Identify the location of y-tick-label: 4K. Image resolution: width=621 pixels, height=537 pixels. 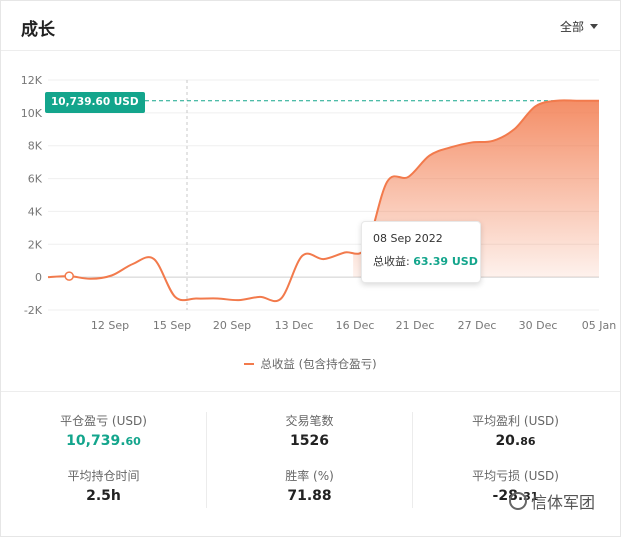
(35, 211).